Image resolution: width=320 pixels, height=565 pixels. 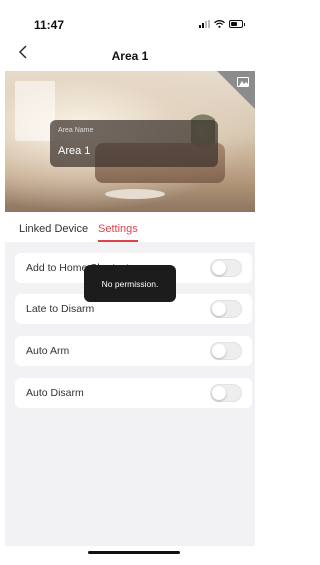 What do you see at coordinates (133, 393) in the screenshot?
I see `setting-row-auto-disarm: Auto Disarm` at bounding box center [133, 393].